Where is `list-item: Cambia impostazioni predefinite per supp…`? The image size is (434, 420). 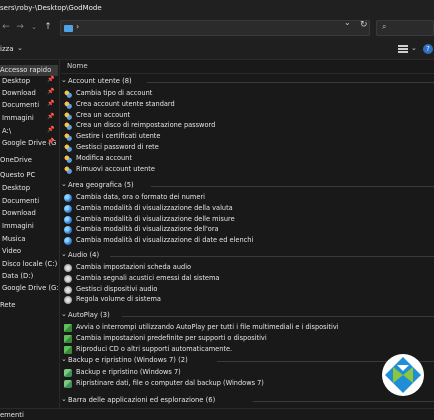
list-item: Cambia impostazioni predefinite per supp… is located at coordinates (244, 339).